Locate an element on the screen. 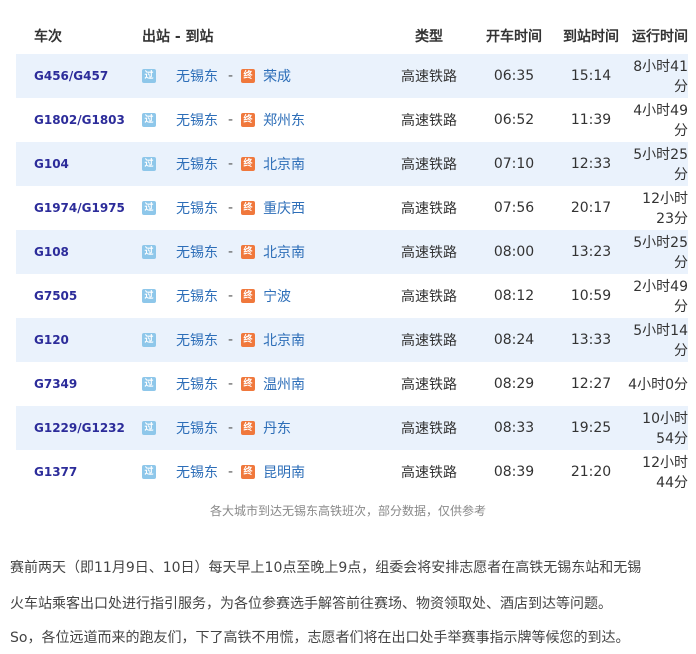 The width and height of the screenshot is (696, 654). table-row: G1229/G1232 过 无锡东 - 终丹东 高速铁路 08:33 19:25 10小时54分 is located at coordinates (352, 428).